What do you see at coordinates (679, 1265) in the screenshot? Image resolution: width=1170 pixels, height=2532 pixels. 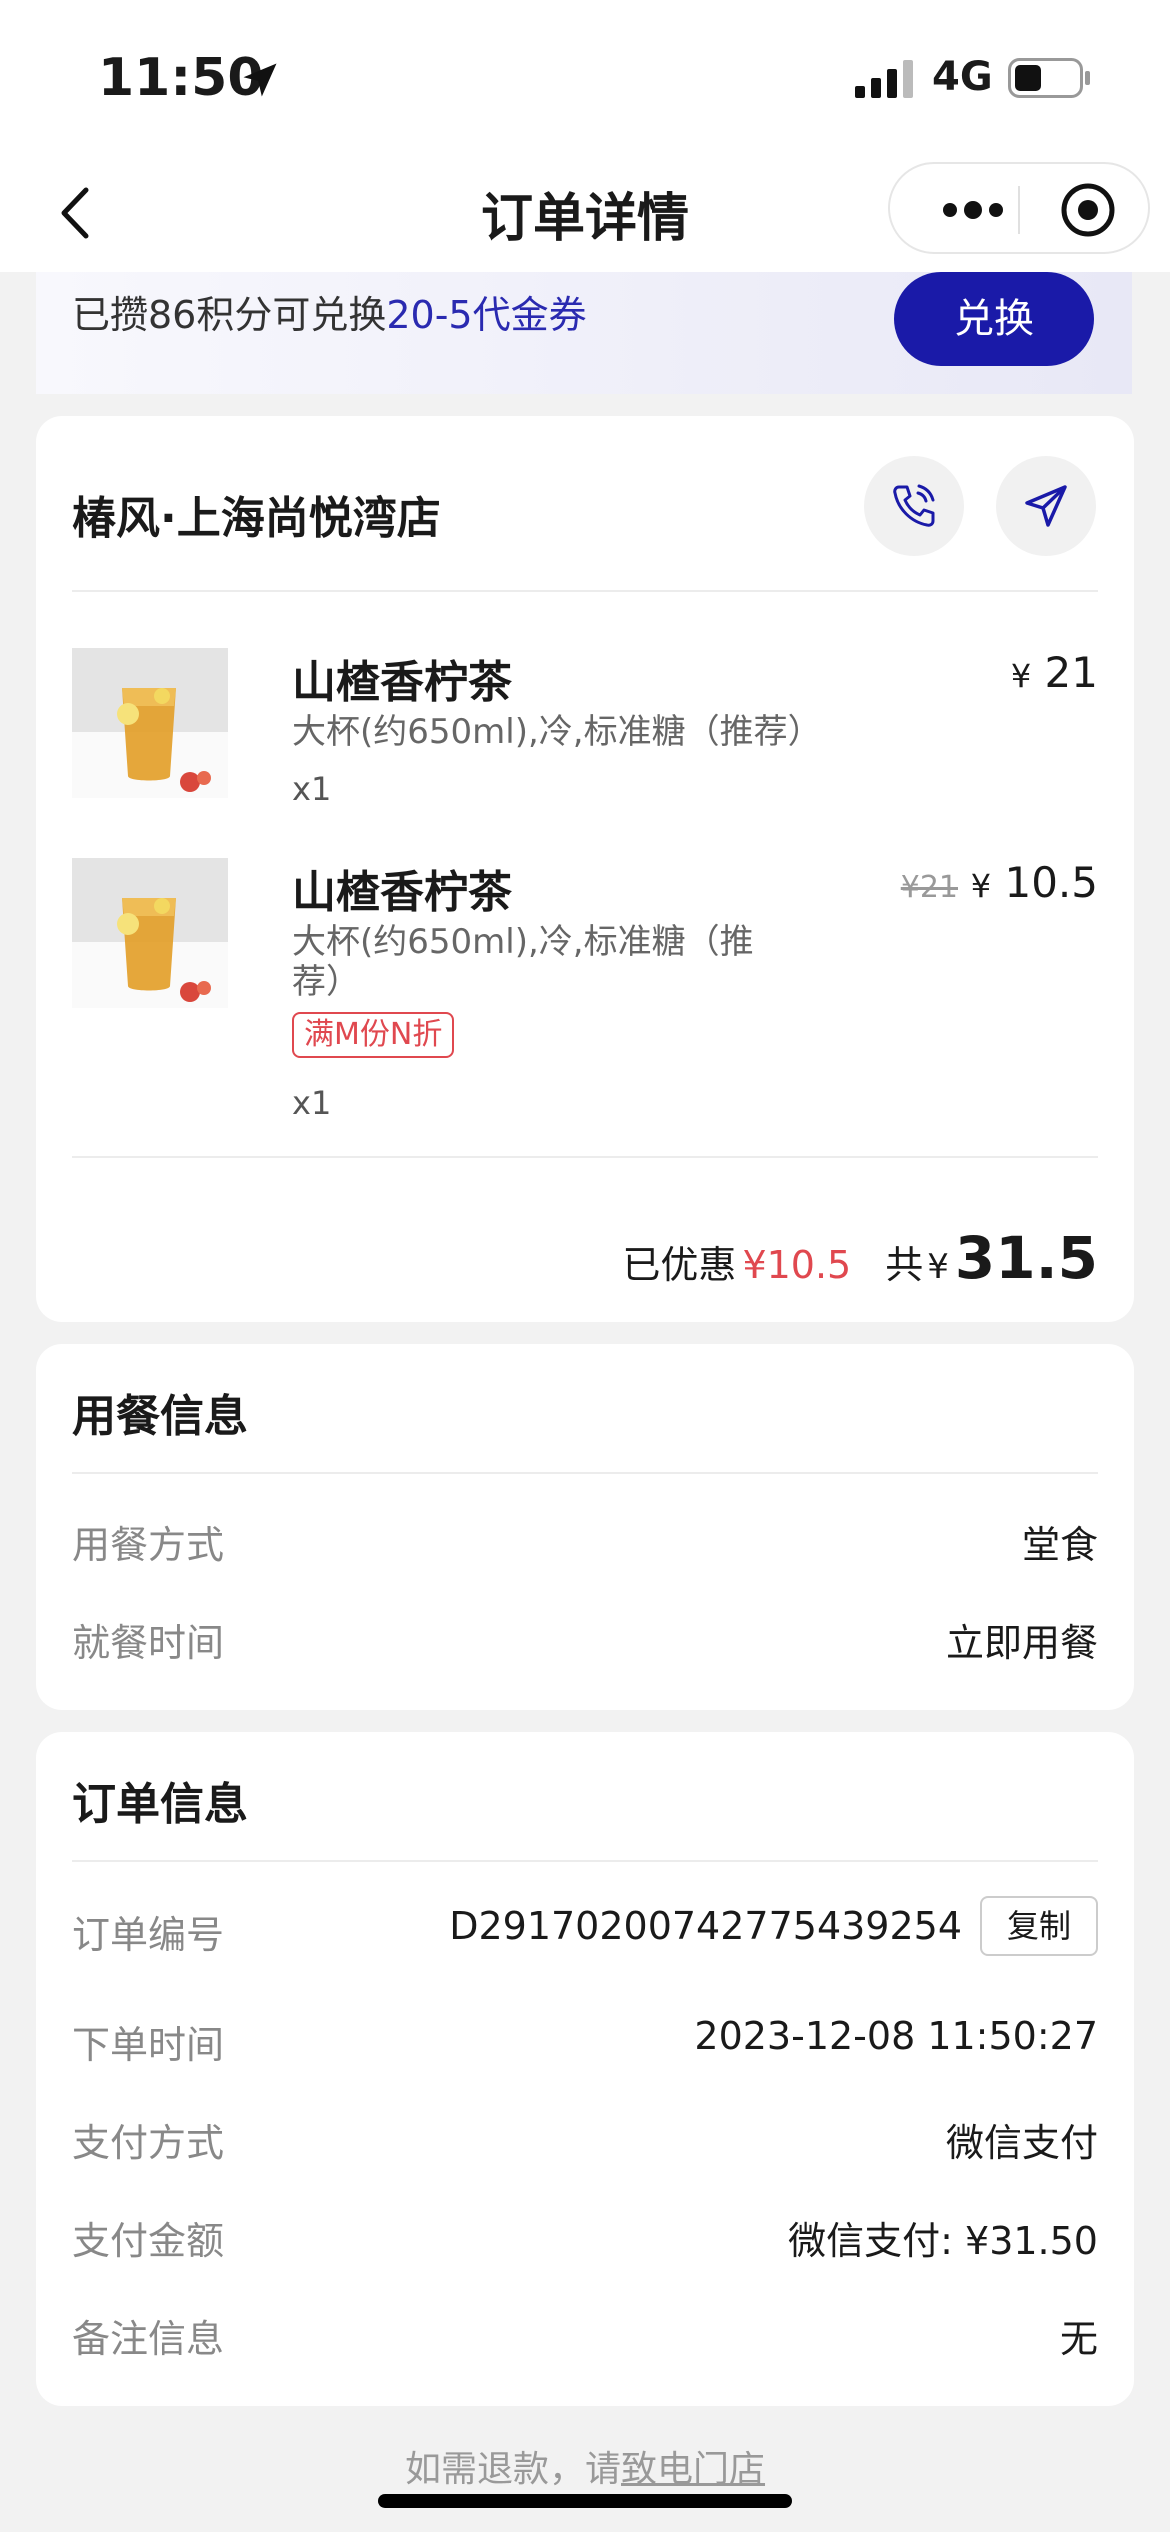 I see `discount-label: 已优惠` at bounding box center [679, 1265].